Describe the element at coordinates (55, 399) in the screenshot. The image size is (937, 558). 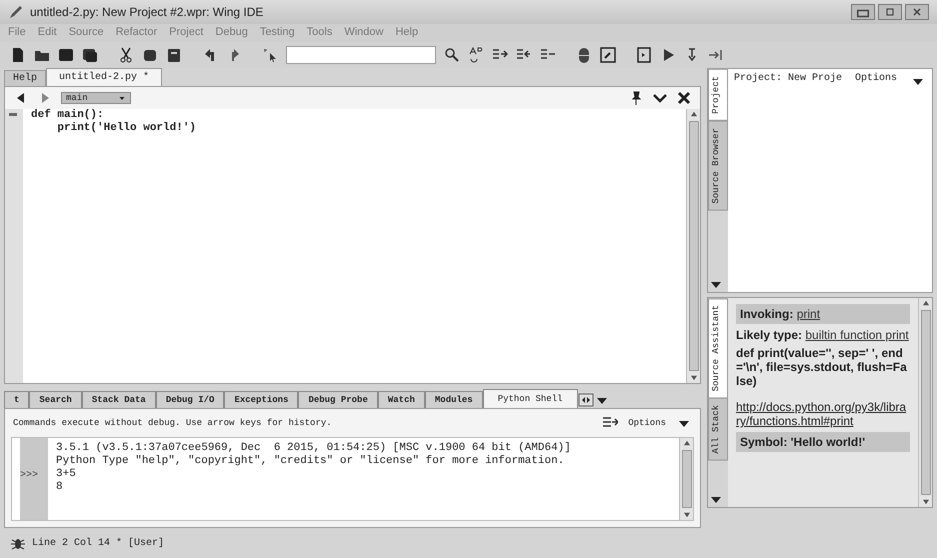
I see `panel-tab: Search` at that location.